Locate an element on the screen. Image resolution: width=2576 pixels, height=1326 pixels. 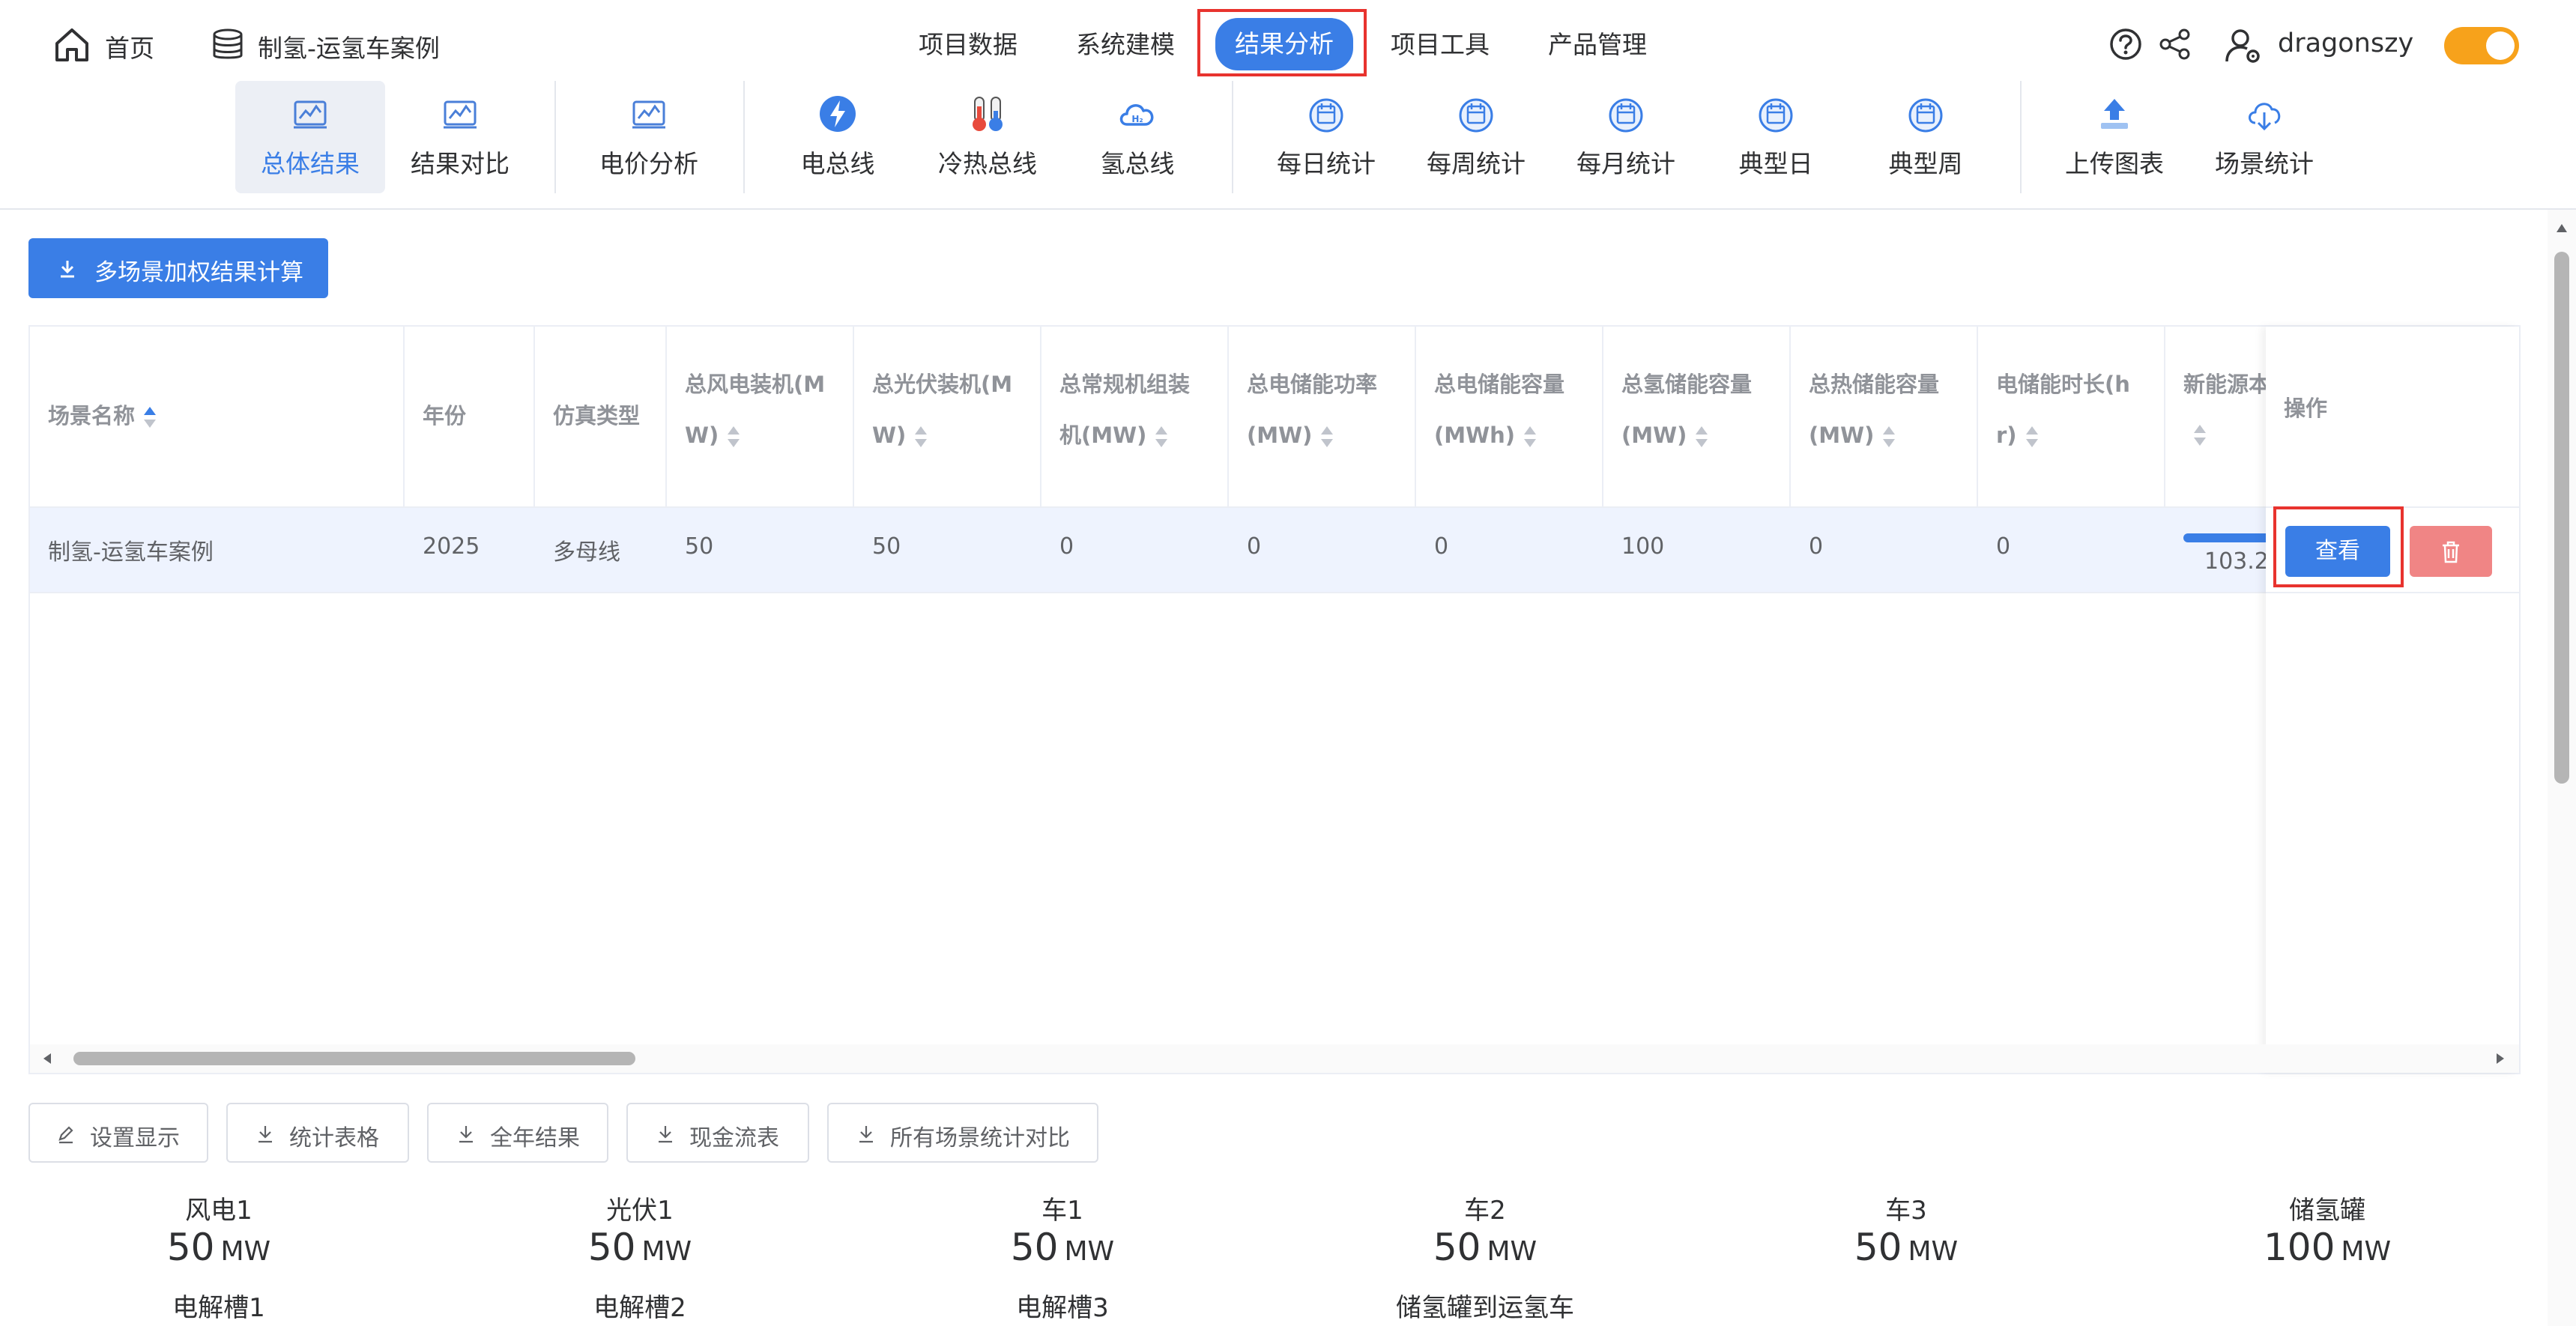
lightning-icon is located at coordinates (838, 114).